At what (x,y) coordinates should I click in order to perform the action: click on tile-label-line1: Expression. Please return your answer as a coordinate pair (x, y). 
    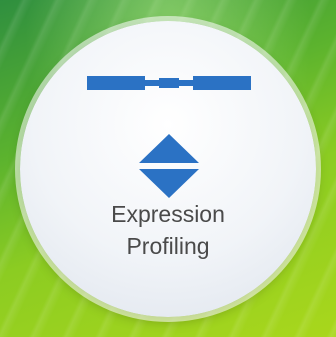
    Looking at the image, I should click on (168, 214).